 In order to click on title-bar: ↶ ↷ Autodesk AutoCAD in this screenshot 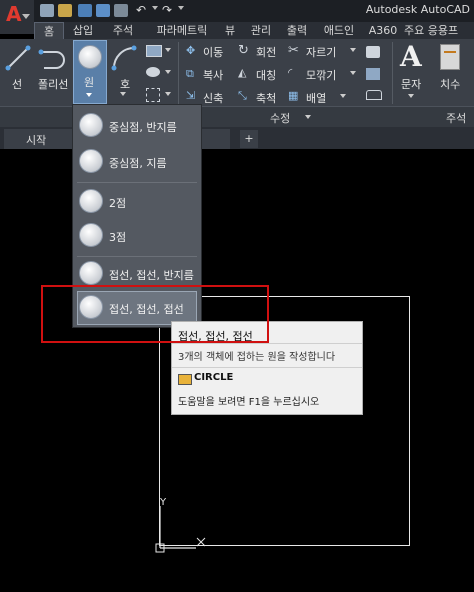, I will do `click(237, 11)`.